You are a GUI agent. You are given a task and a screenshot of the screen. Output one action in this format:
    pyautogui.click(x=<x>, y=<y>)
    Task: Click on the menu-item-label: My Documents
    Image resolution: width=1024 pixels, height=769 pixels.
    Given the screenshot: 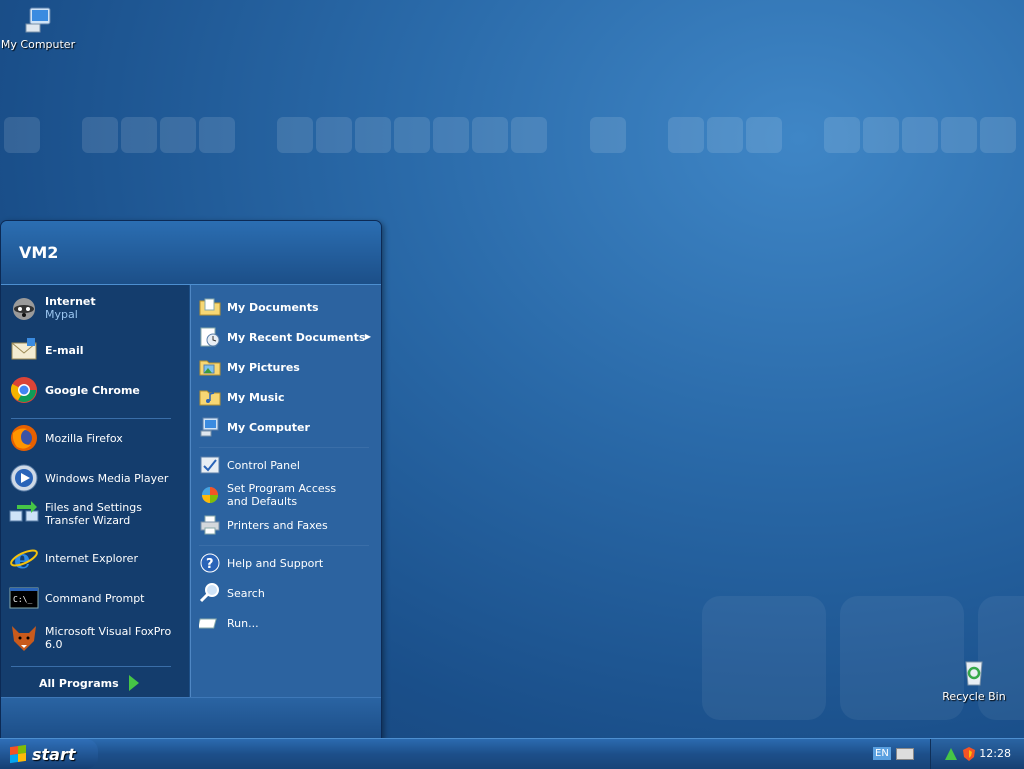 What is the action you would take?
    pyautogui.click(x=273, y=307)
    